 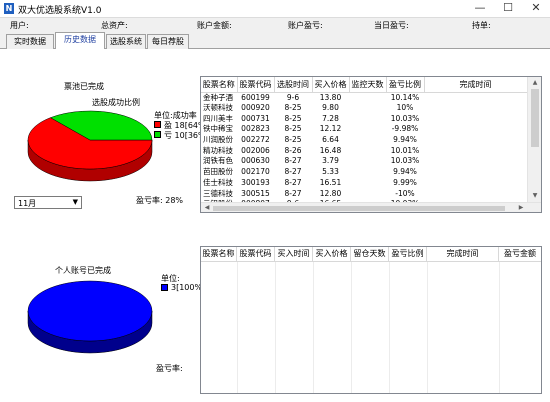 I want to click on month-select-value: 11月, so click(x=27, y=203).